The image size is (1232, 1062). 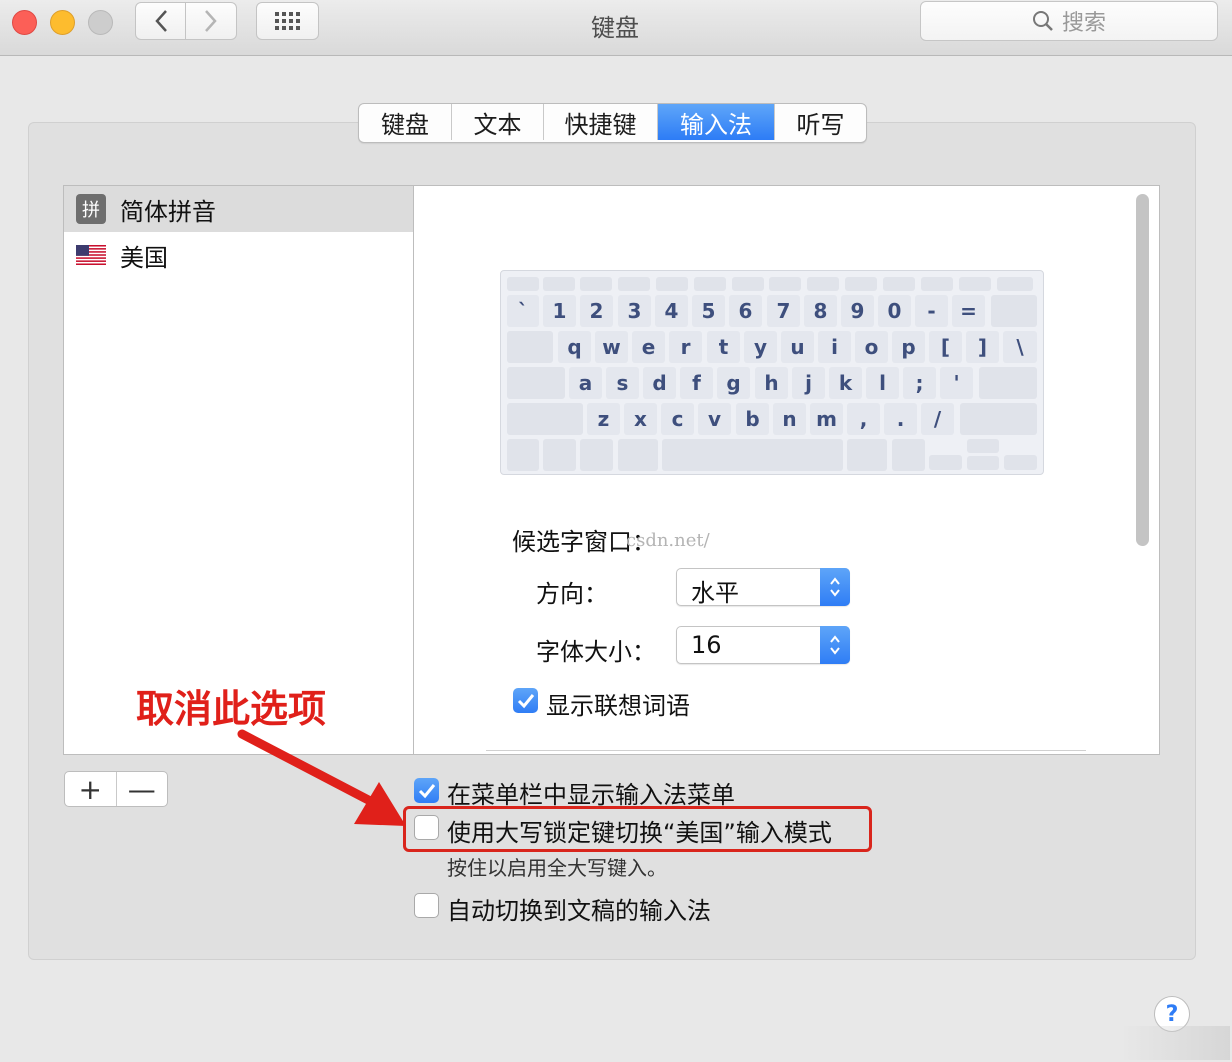 I want to click on chevron-right-icon, so click(x=211, y=21).